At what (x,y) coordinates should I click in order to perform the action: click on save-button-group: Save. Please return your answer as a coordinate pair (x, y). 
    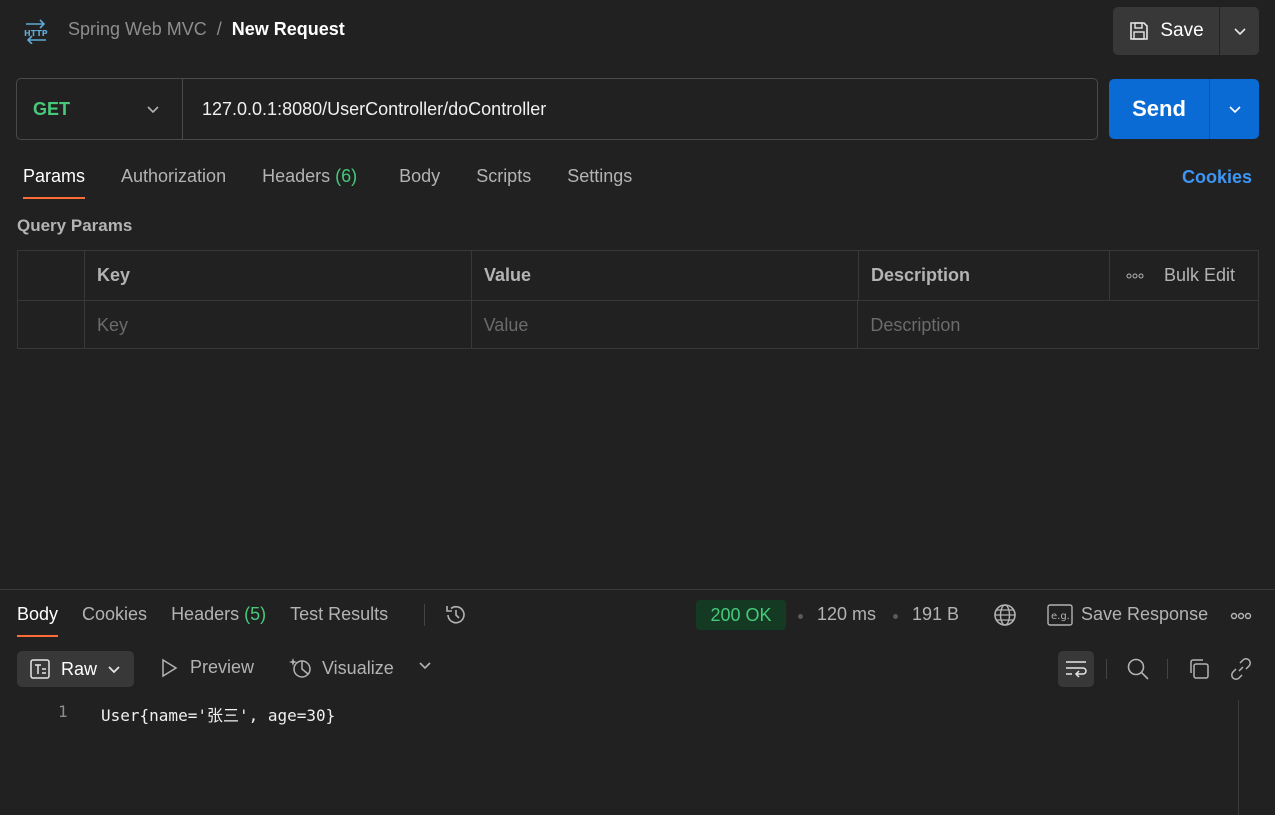
    Looking at the image, I should click on (1186, 31).